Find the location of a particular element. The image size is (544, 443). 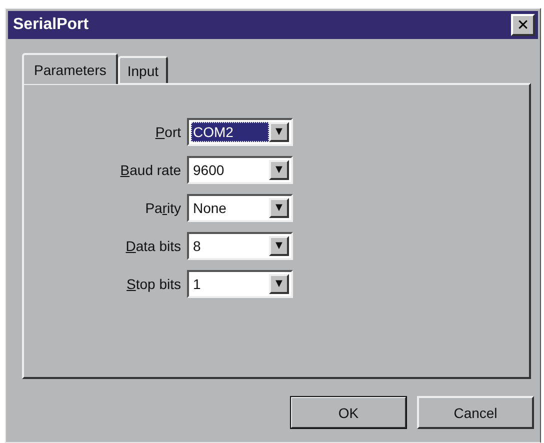

window-title: SerialPort is located at coordinates (51, 25).